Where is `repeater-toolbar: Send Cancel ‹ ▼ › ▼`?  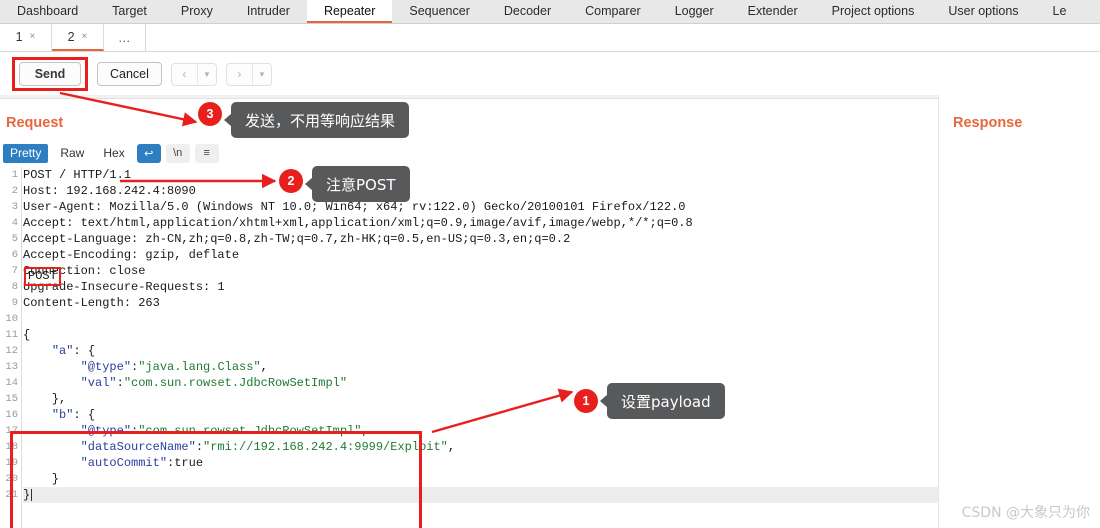 repeater-toolbar: Send Cancel ‹ ▼ › ▼ is located at coordinates (550, 74).